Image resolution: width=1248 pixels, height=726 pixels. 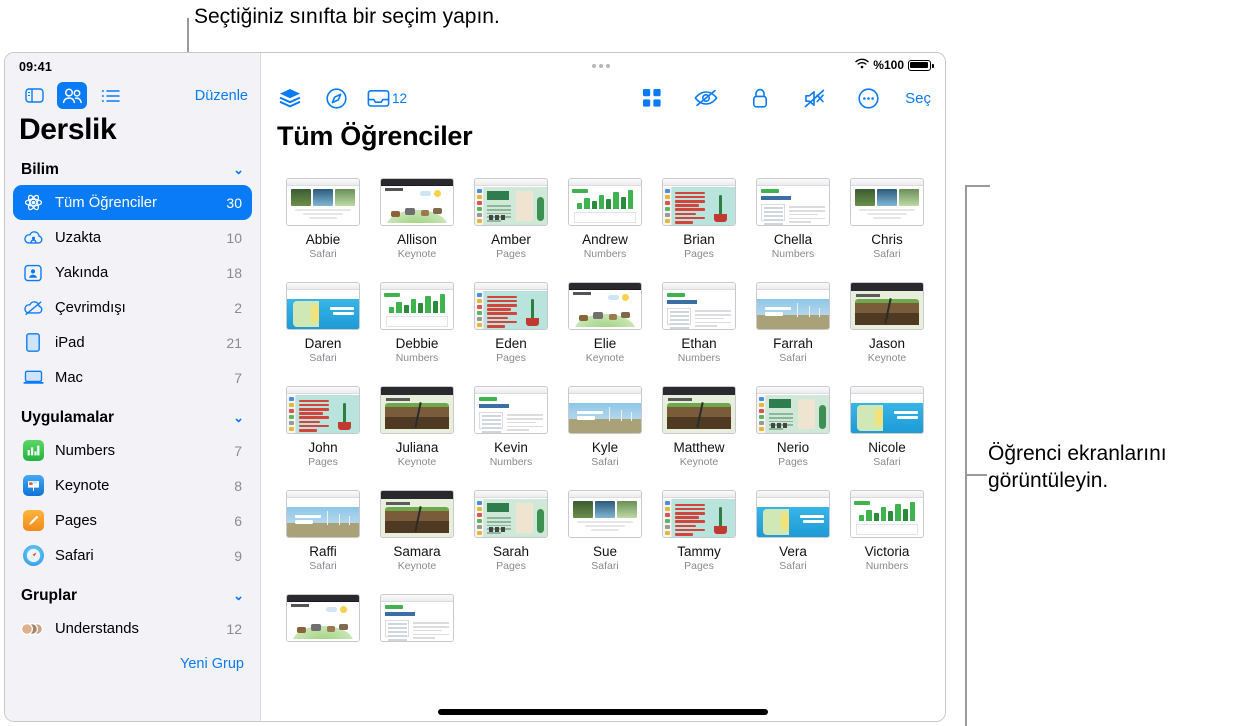 I want to click on list-icon, so click(x=110, y=95).